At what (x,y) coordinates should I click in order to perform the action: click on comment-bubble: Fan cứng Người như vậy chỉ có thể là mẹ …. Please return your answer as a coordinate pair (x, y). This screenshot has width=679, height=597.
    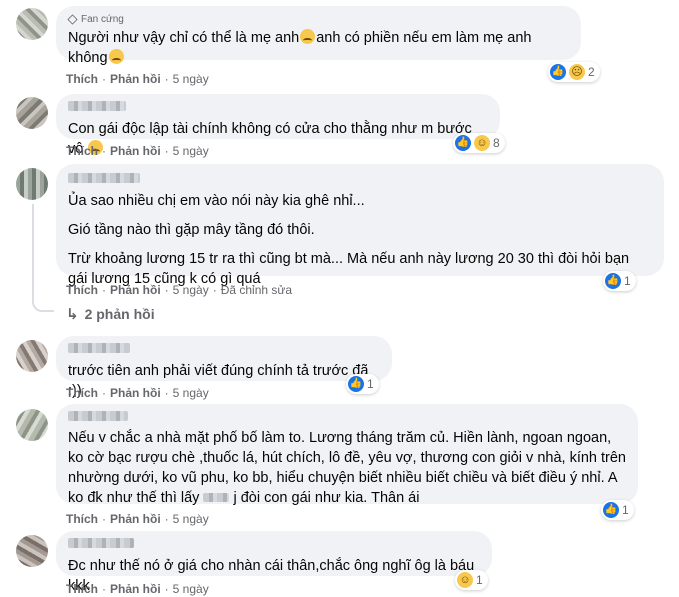
    Looking at the image, I should click on (318, 36).